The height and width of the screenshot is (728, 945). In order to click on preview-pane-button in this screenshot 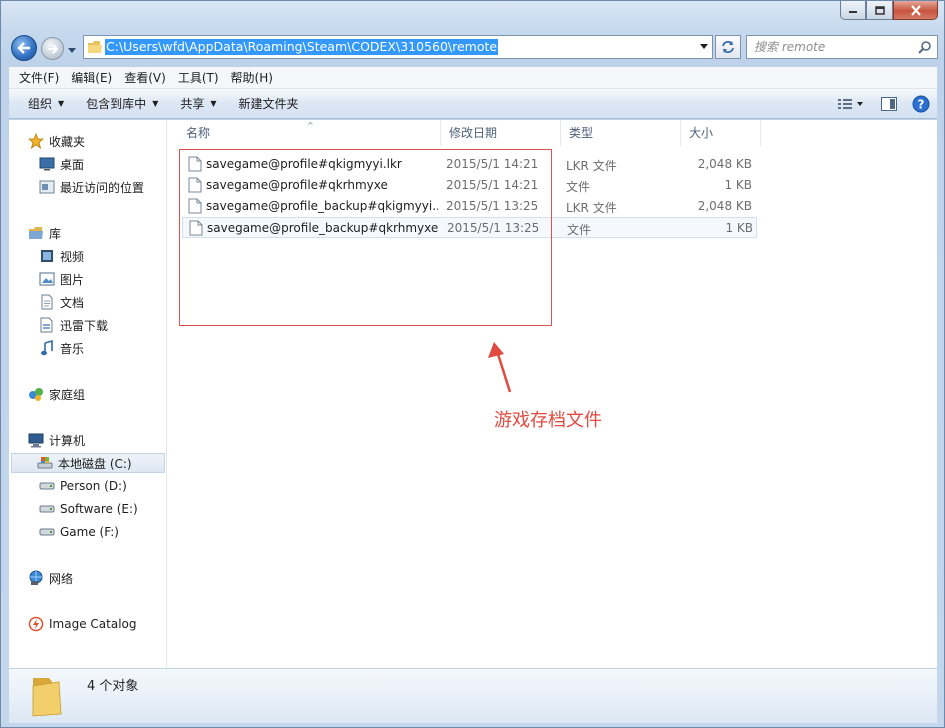, I will do `click(889, 104)`.